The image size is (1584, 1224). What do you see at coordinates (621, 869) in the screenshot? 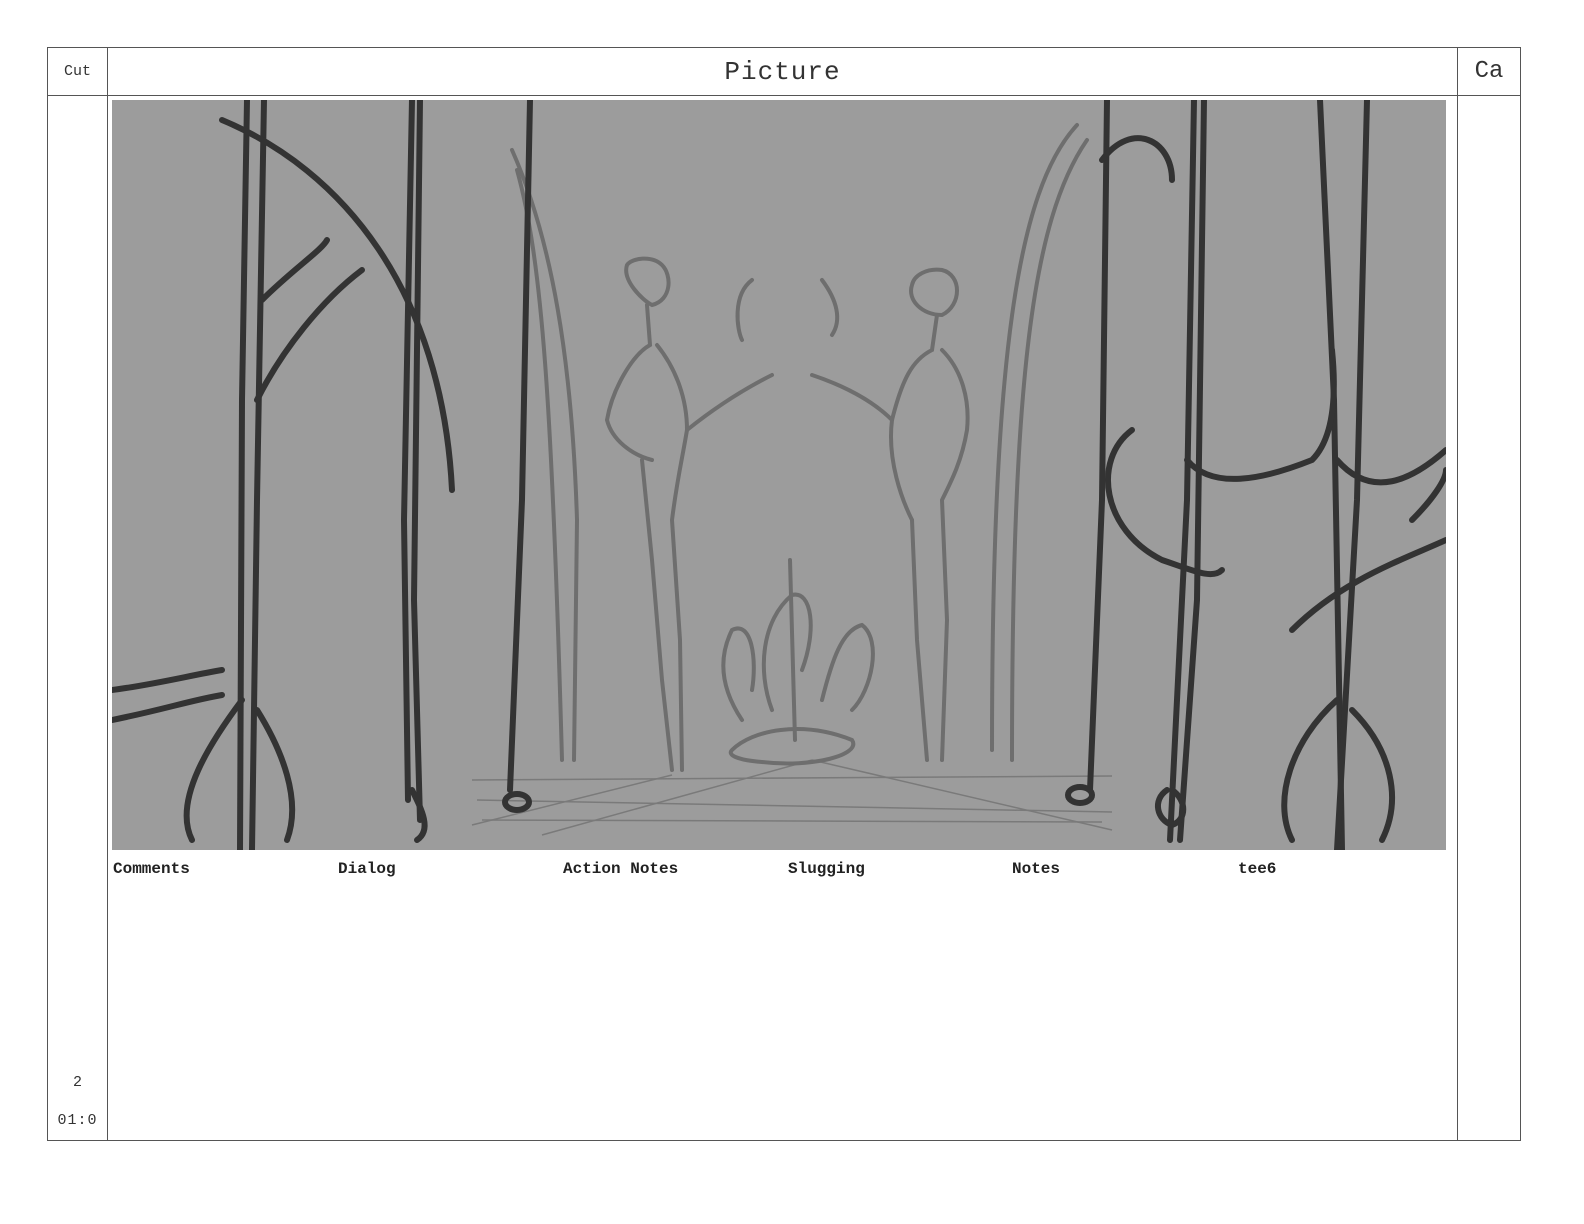
I see `action-notes-field-label: Action Notes` at bounding box center [621, 869].